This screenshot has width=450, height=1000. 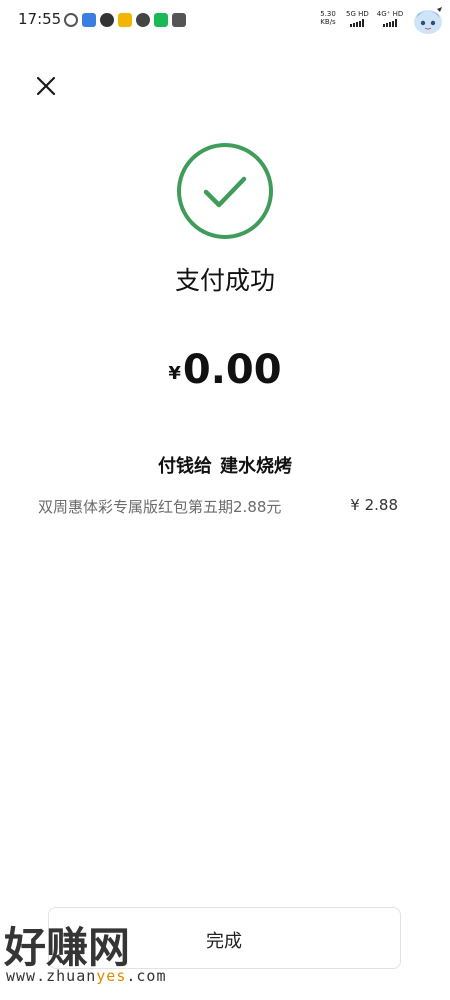 I want to click on payee-line: 付钱给 建水烧烤, so click(x=225, y=465).